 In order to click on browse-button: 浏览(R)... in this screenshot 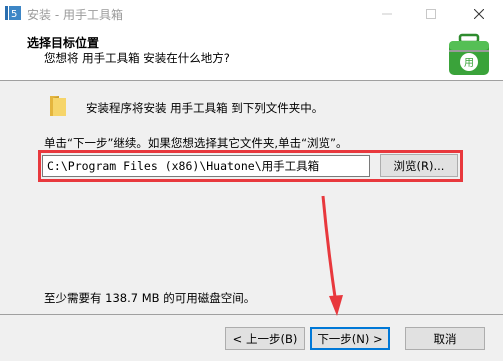, I will do `click(419, 165)`.